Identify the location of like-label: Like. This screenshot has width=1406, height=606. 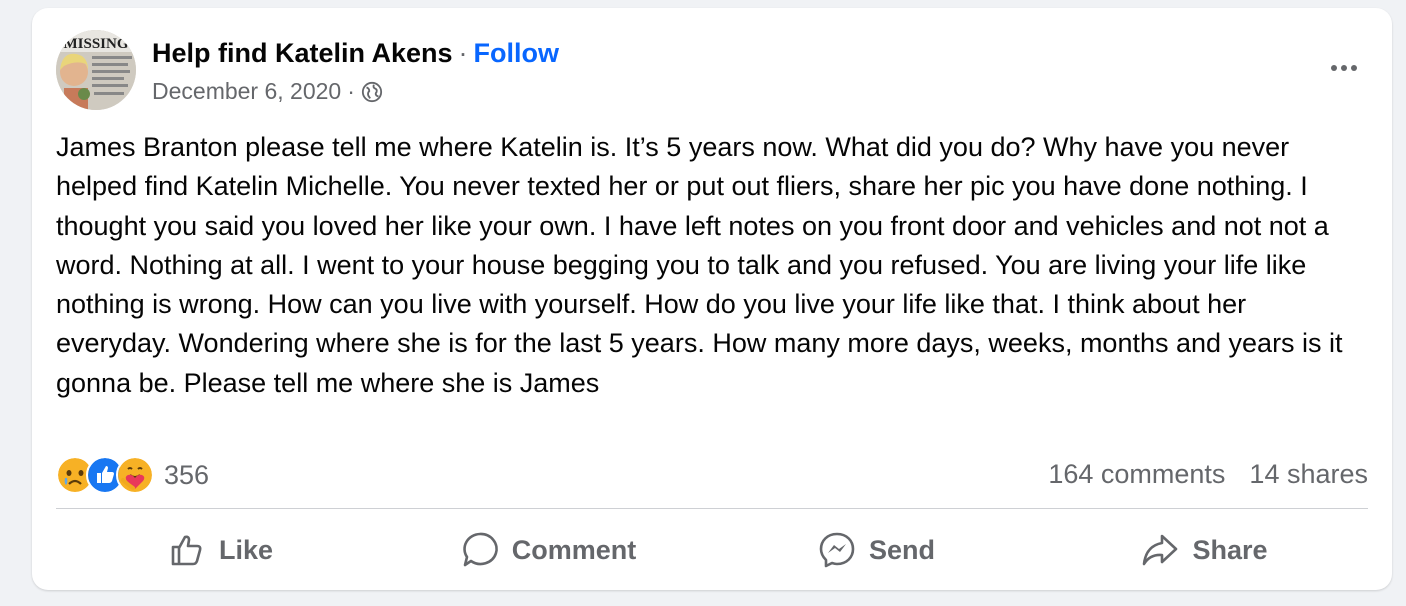
(246, 549).